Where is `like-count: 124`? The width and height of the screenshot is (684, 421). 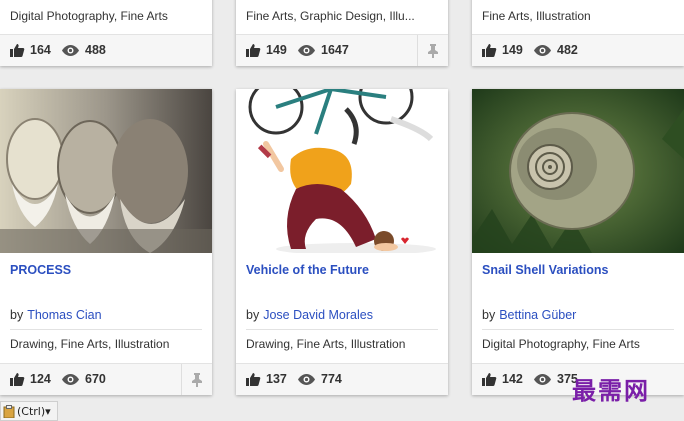
like-count: 124 is located at coordinates (40, 379).